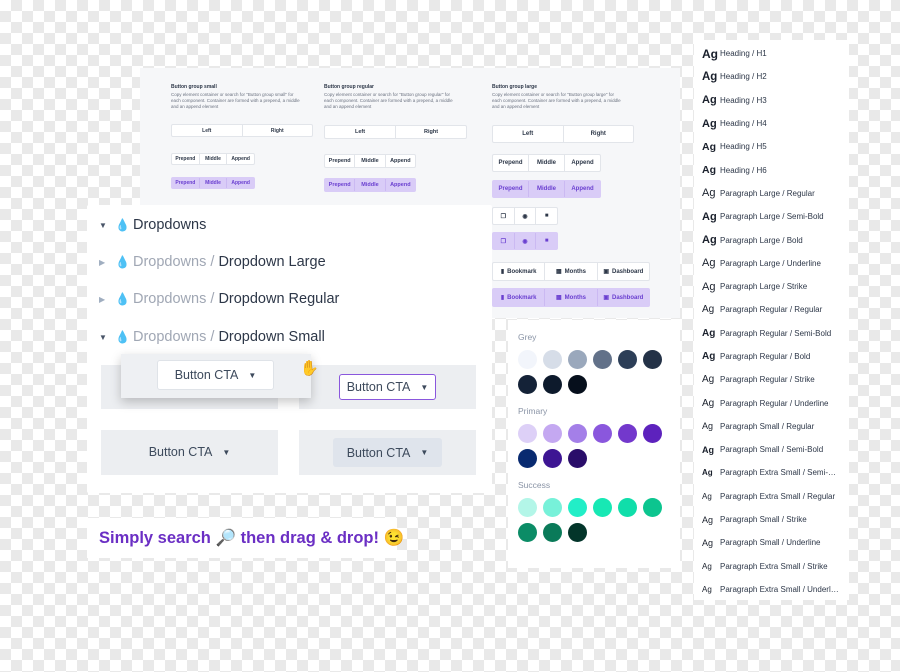 The height and width of the screenshot is (672, 900). What do you see at coordinates (771, 309) in the screenshot?
I see `typography-style-item: Ag Paragraph Regular / Regular` at bounding box center [771, 309].